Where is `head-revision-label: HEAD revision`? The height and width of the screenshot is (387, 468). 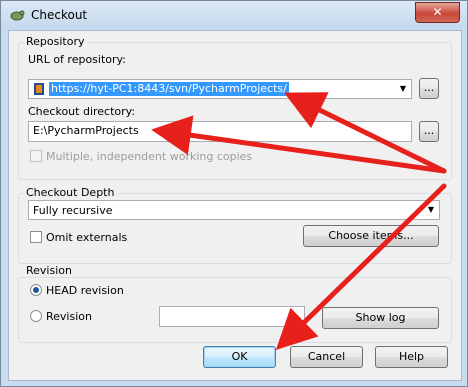 head-revision-label: HEAD revision is located at coordinates (85, 290).